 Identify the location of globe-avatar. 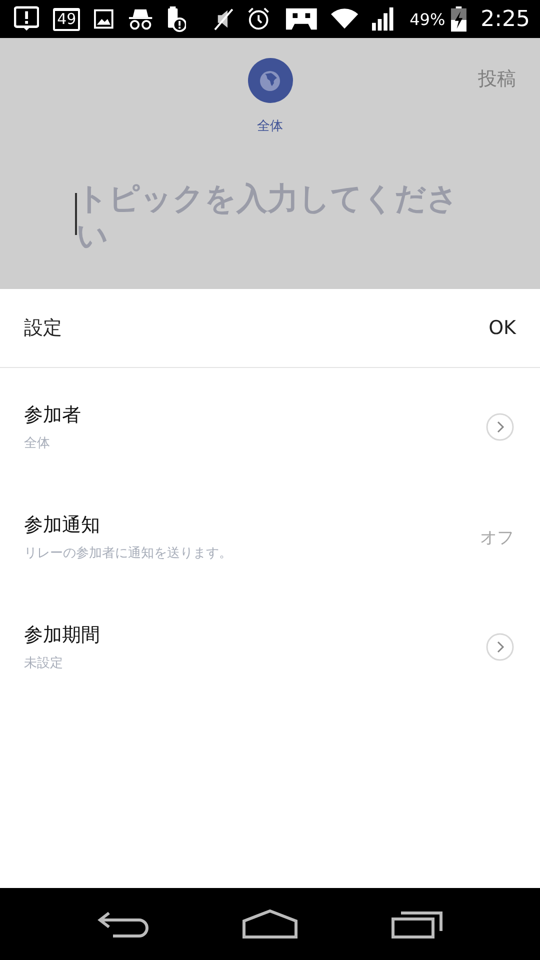
(270, 80).